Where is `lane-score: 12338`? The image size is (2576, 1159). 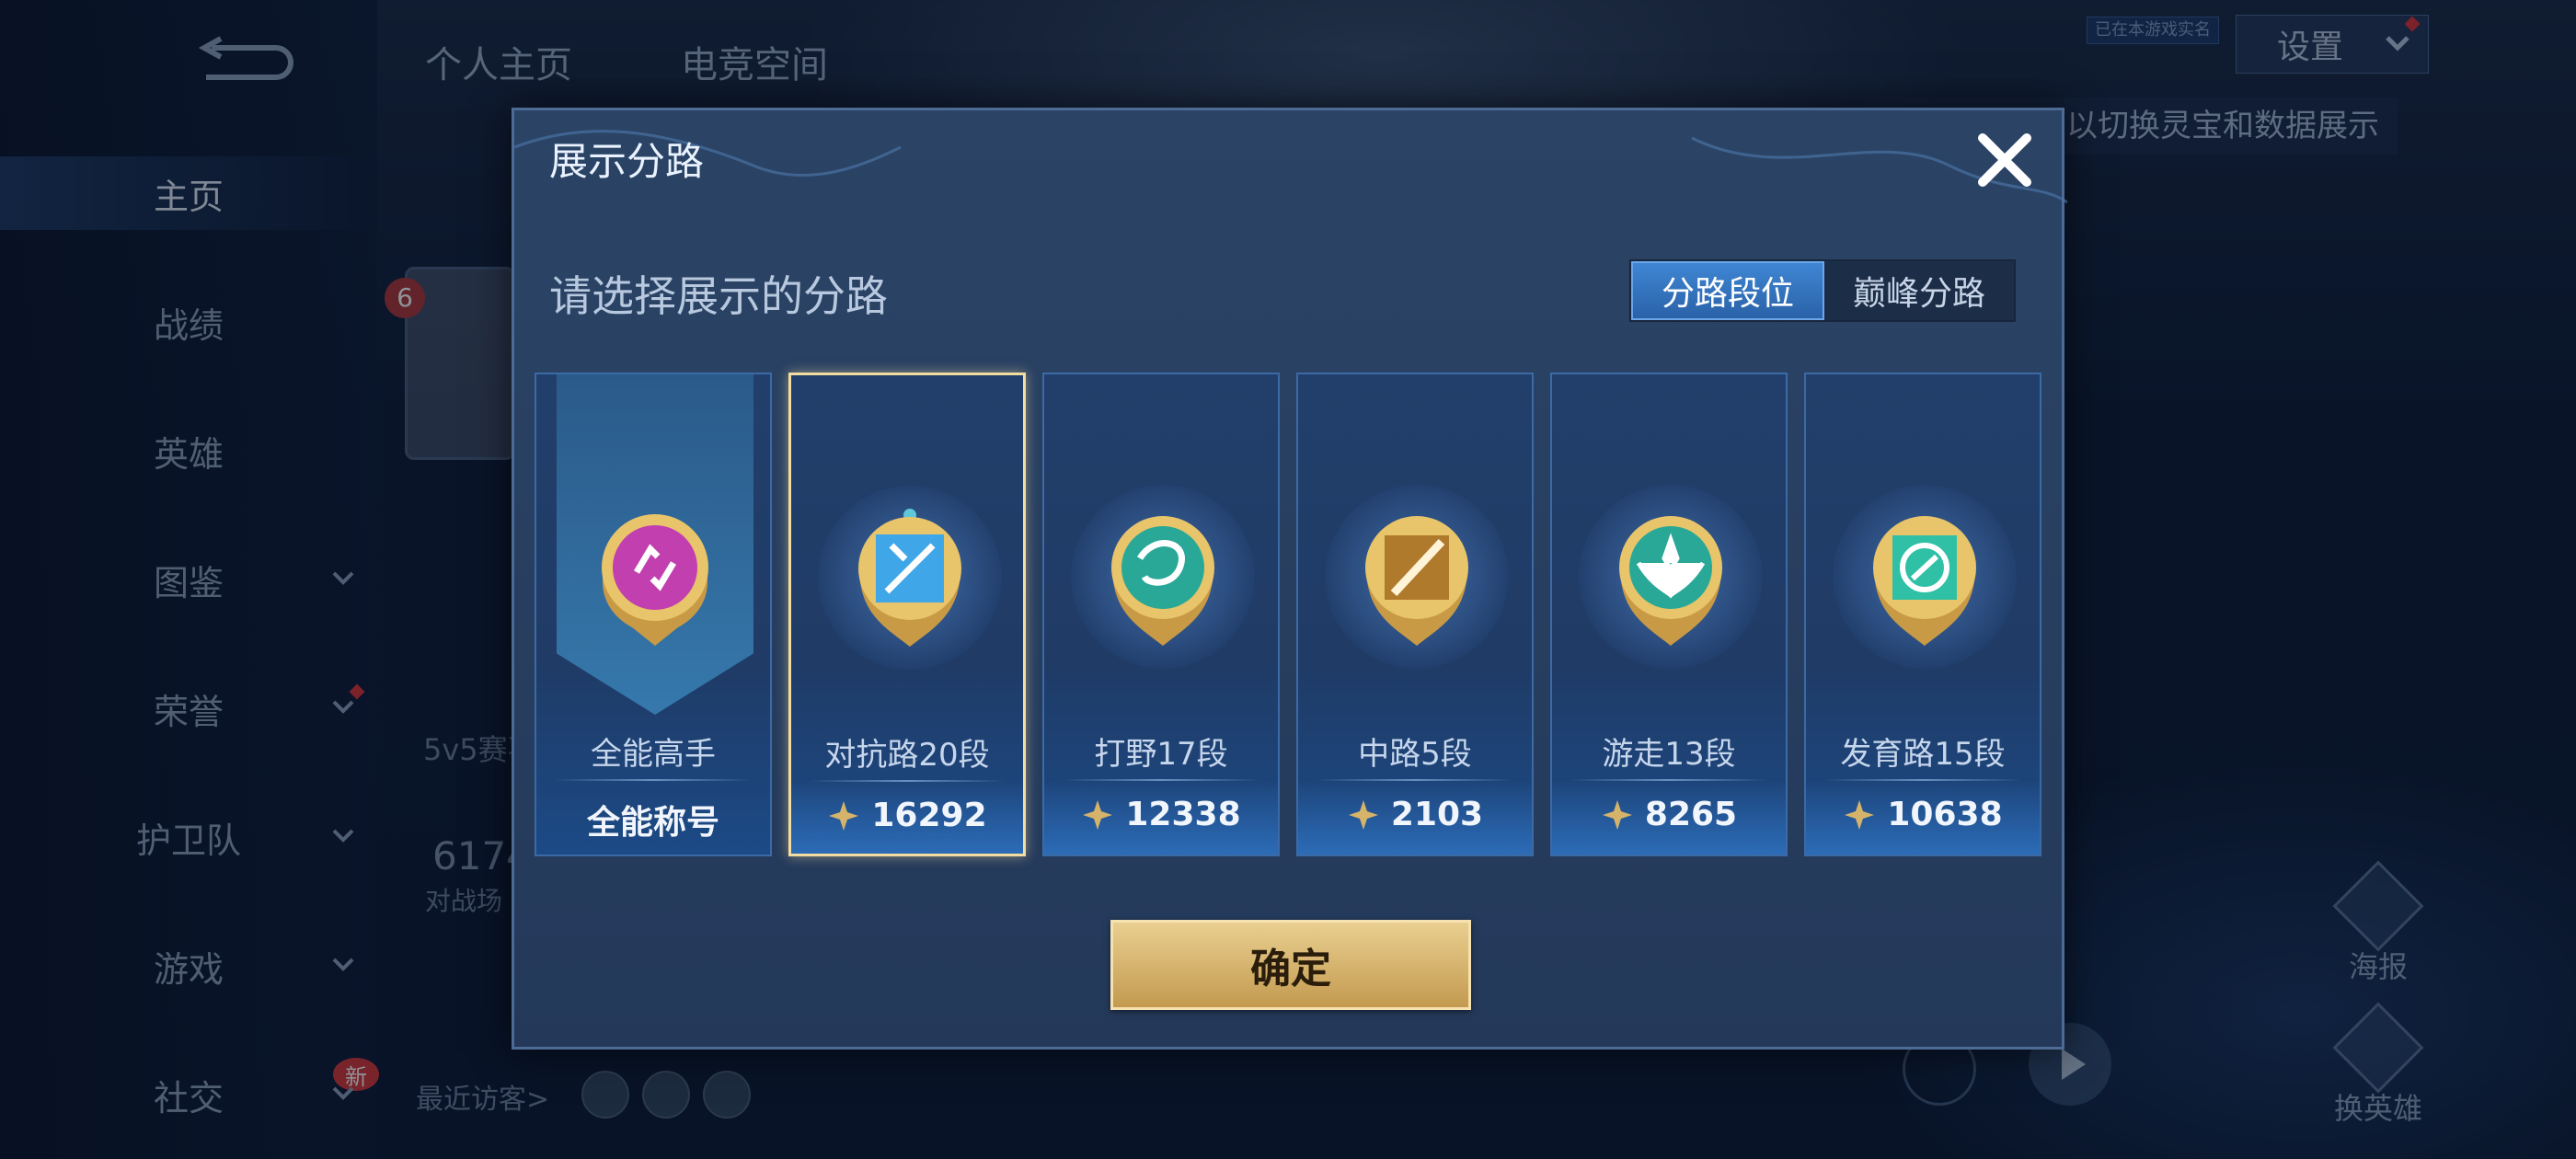
lane-score: 12338 is located at coordinates (1161, 814).